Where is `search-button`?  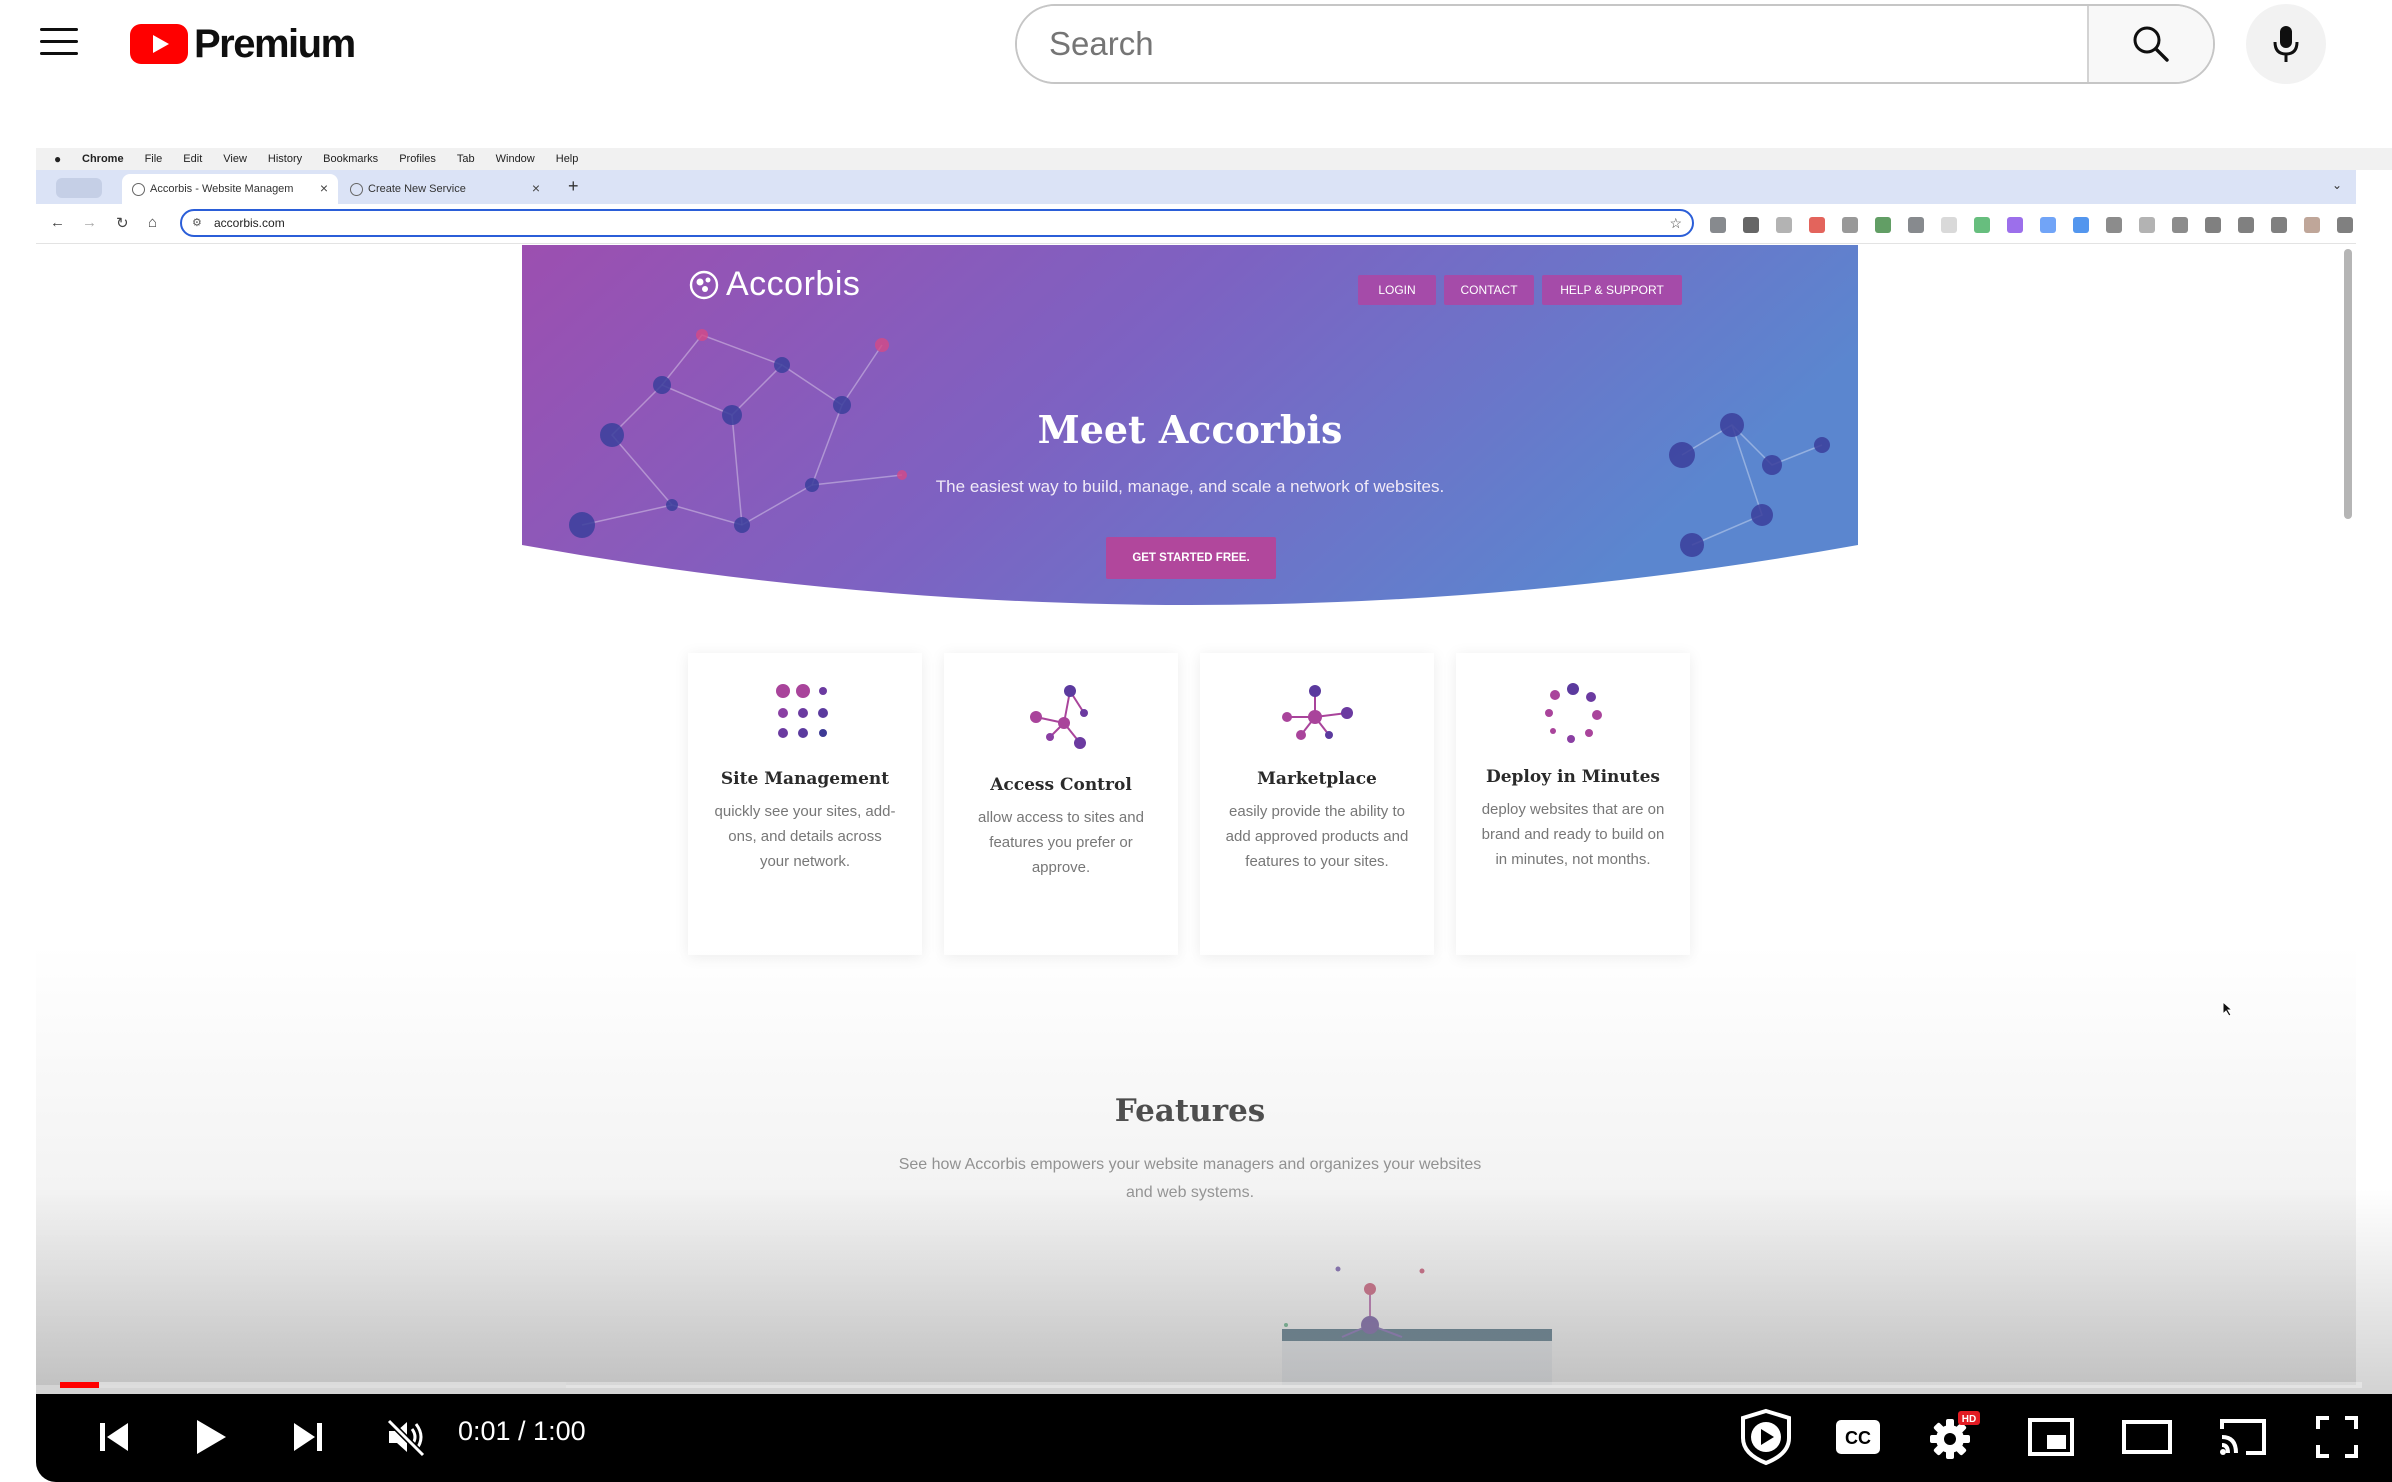 search-button is located at coordinates (2150, 44).